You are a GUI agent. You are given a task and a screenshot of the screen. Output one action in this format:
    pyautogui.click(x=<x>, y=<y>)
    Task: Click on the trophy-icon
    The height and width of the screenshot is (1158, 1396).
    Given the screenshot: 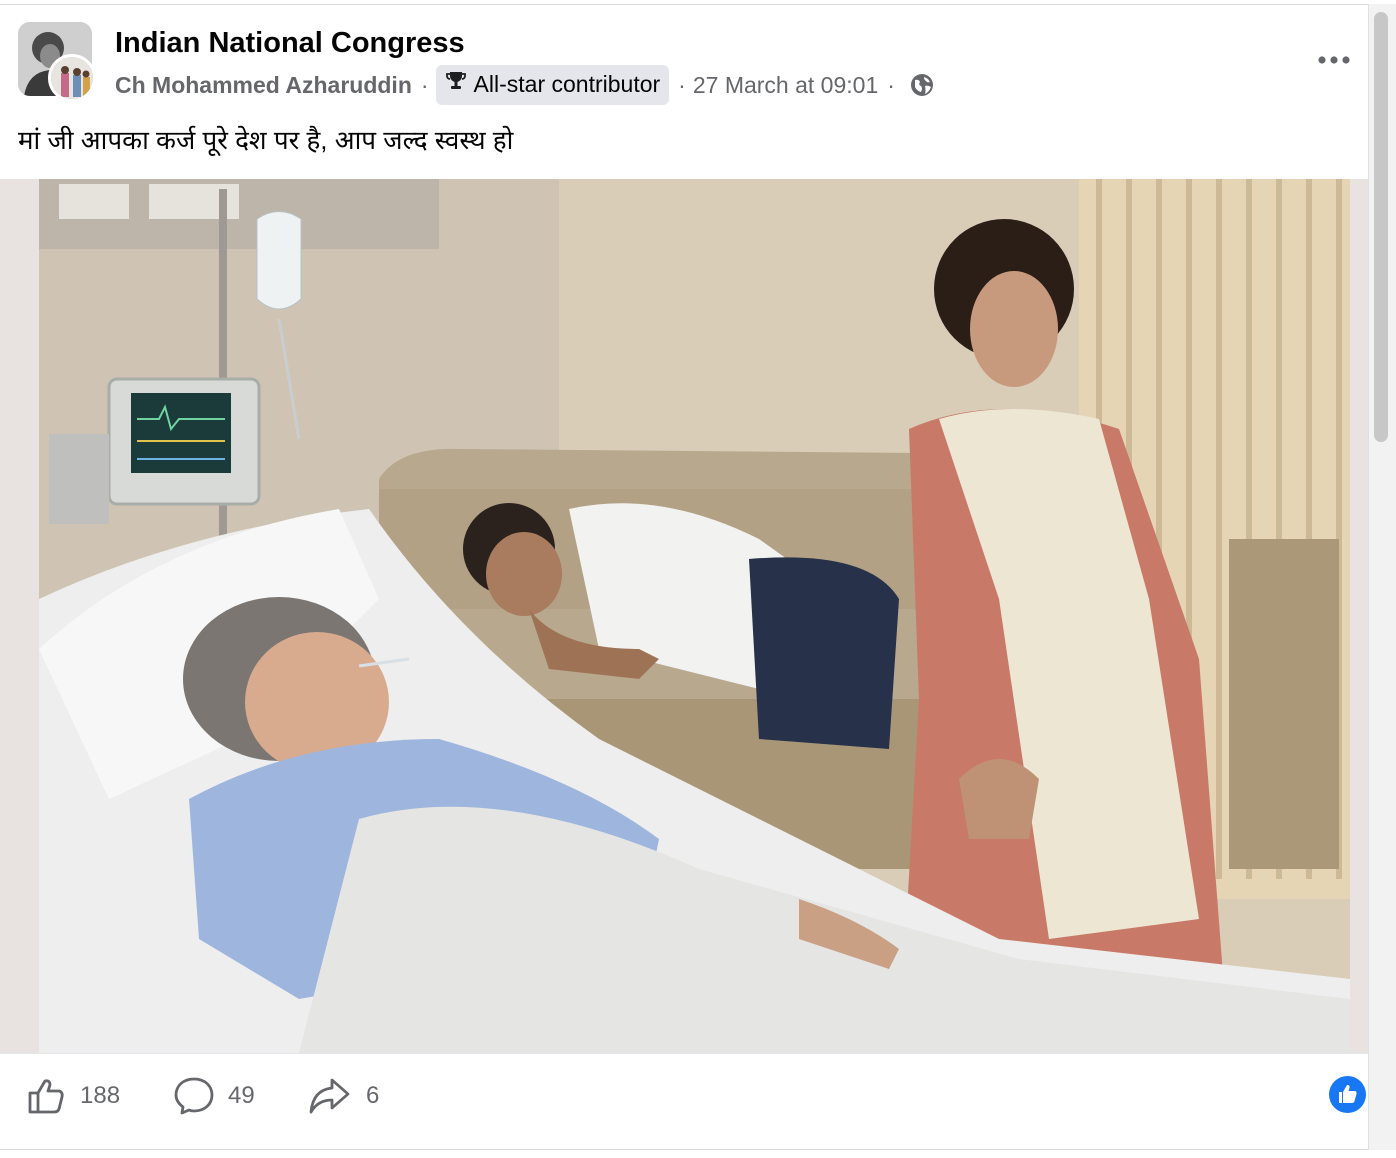 What is the action you would take?
    pyautogui.click(x=456, y=84)
    